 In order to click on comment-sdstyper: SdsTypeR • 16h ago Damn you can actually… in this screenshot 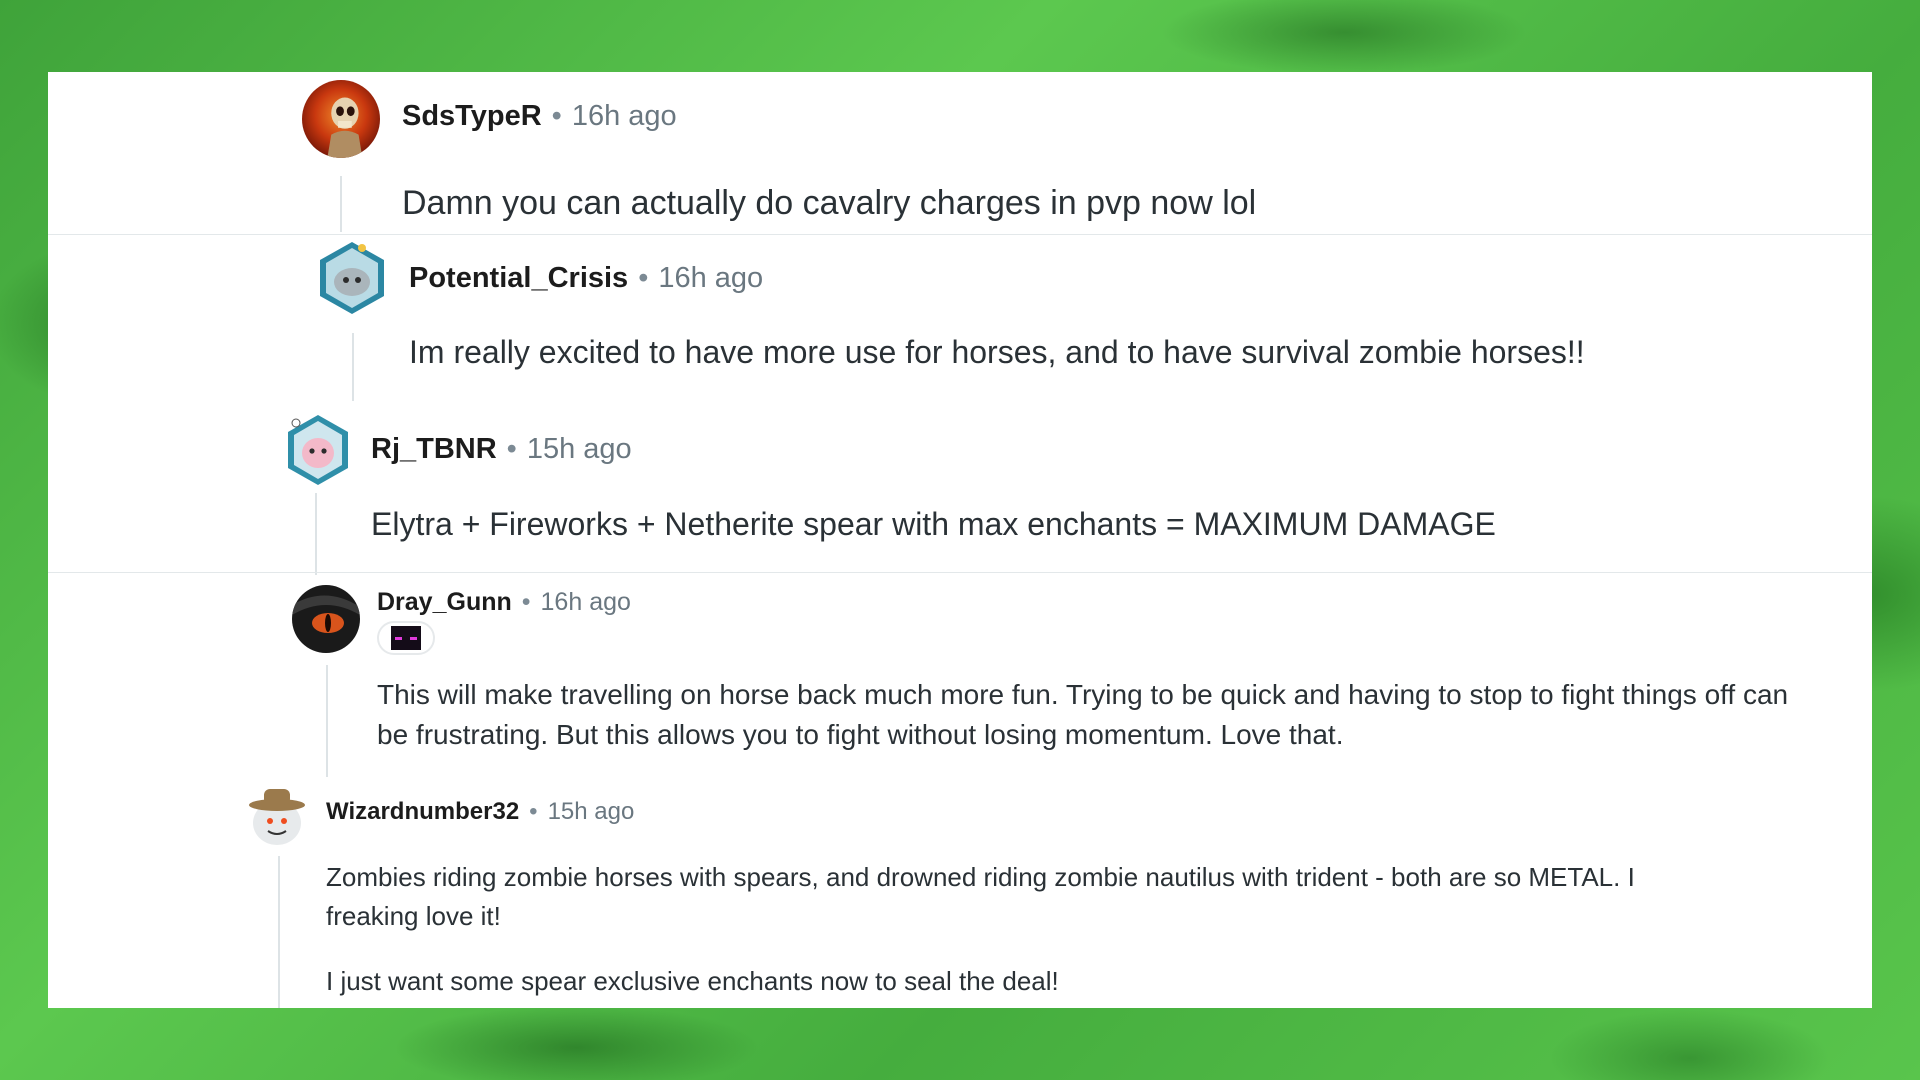, I will do `click(960, 153)`.